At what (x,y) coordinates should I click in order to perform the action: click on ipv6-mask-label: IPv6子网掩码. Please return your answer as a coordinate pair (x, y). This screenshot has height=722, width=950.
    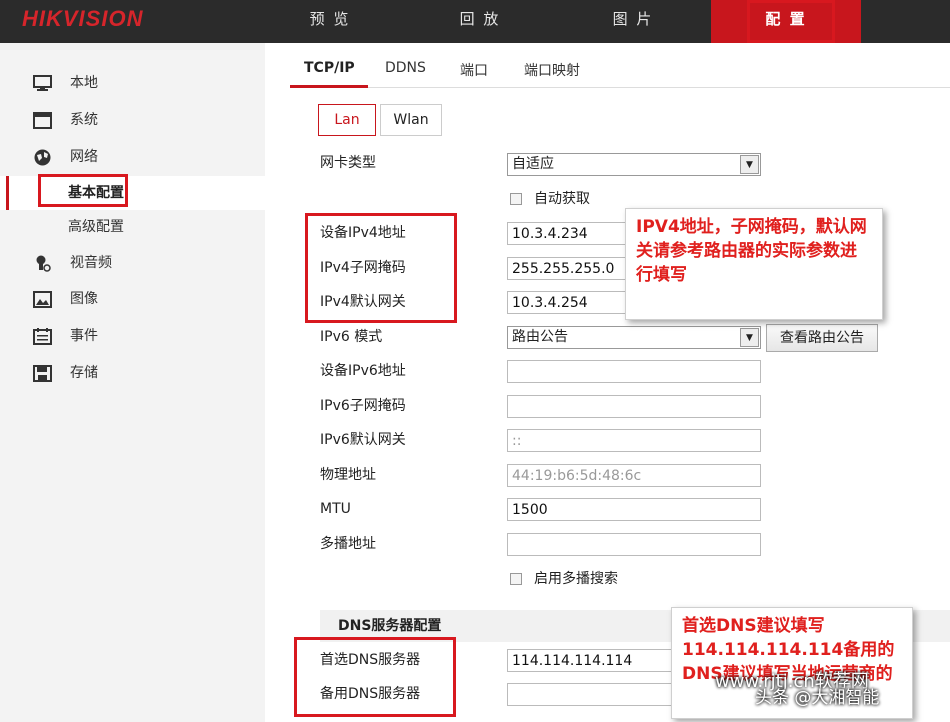
    Looking at the image, I should click on (363, 406).